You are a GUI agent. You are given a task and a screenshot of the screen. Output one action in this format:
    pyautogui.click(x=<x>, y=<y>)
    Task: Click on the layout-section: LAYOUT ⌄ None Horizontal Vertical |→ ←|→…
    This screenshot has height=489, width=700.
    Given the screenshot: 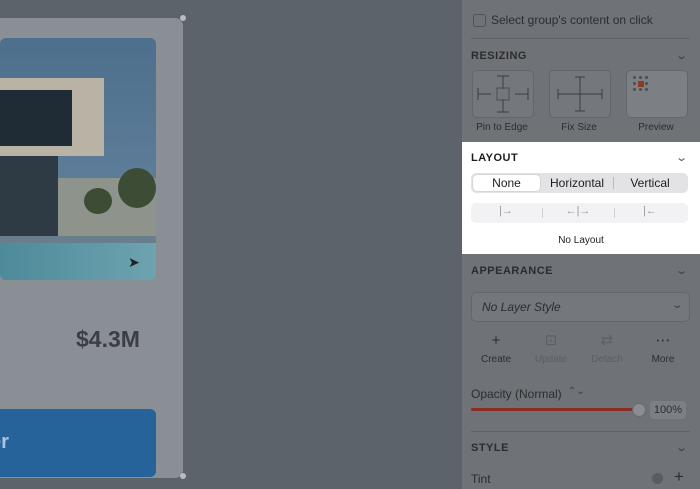 What is the action you would take?
    pyautogui.click(x=581, y=198)
    